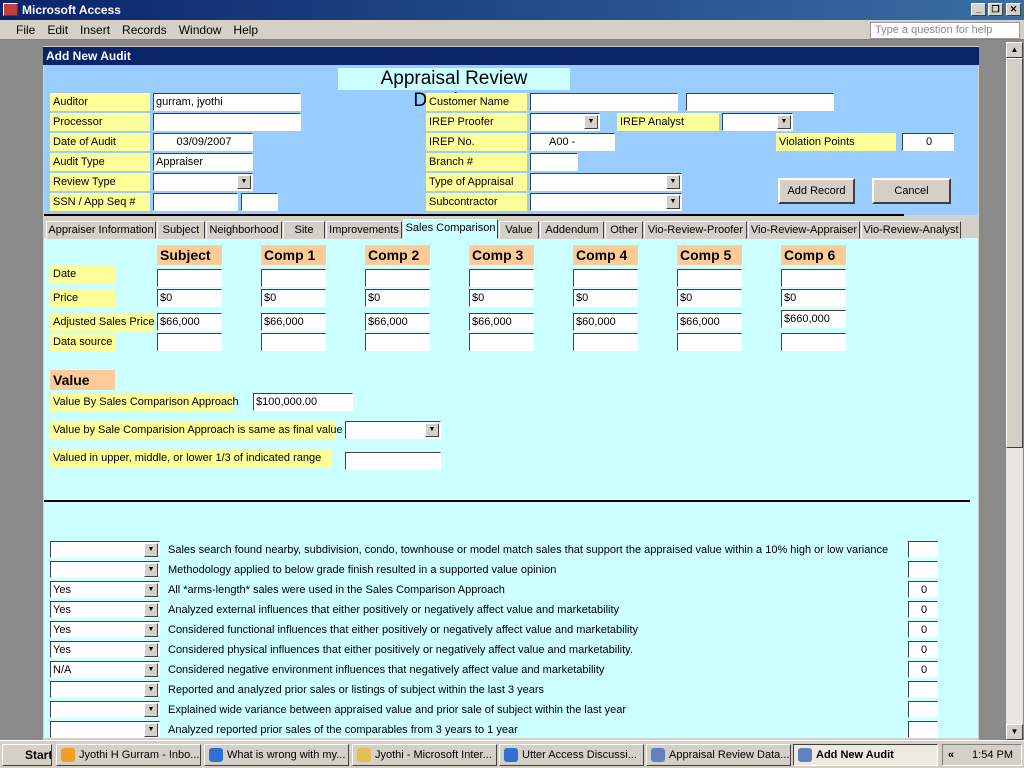 This screenshot has width=1024, height=768. I want to click on value-same-select: ▼, so click(393, 430).